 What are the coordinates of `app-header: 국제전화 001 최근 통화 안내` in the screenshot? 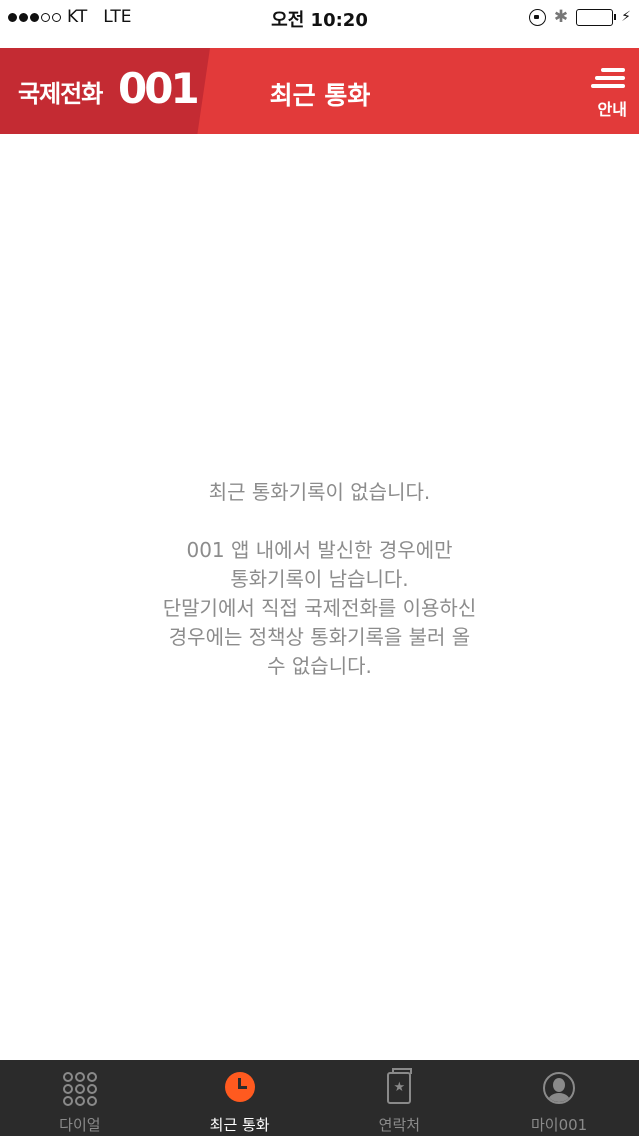 It's located at (319, 91).